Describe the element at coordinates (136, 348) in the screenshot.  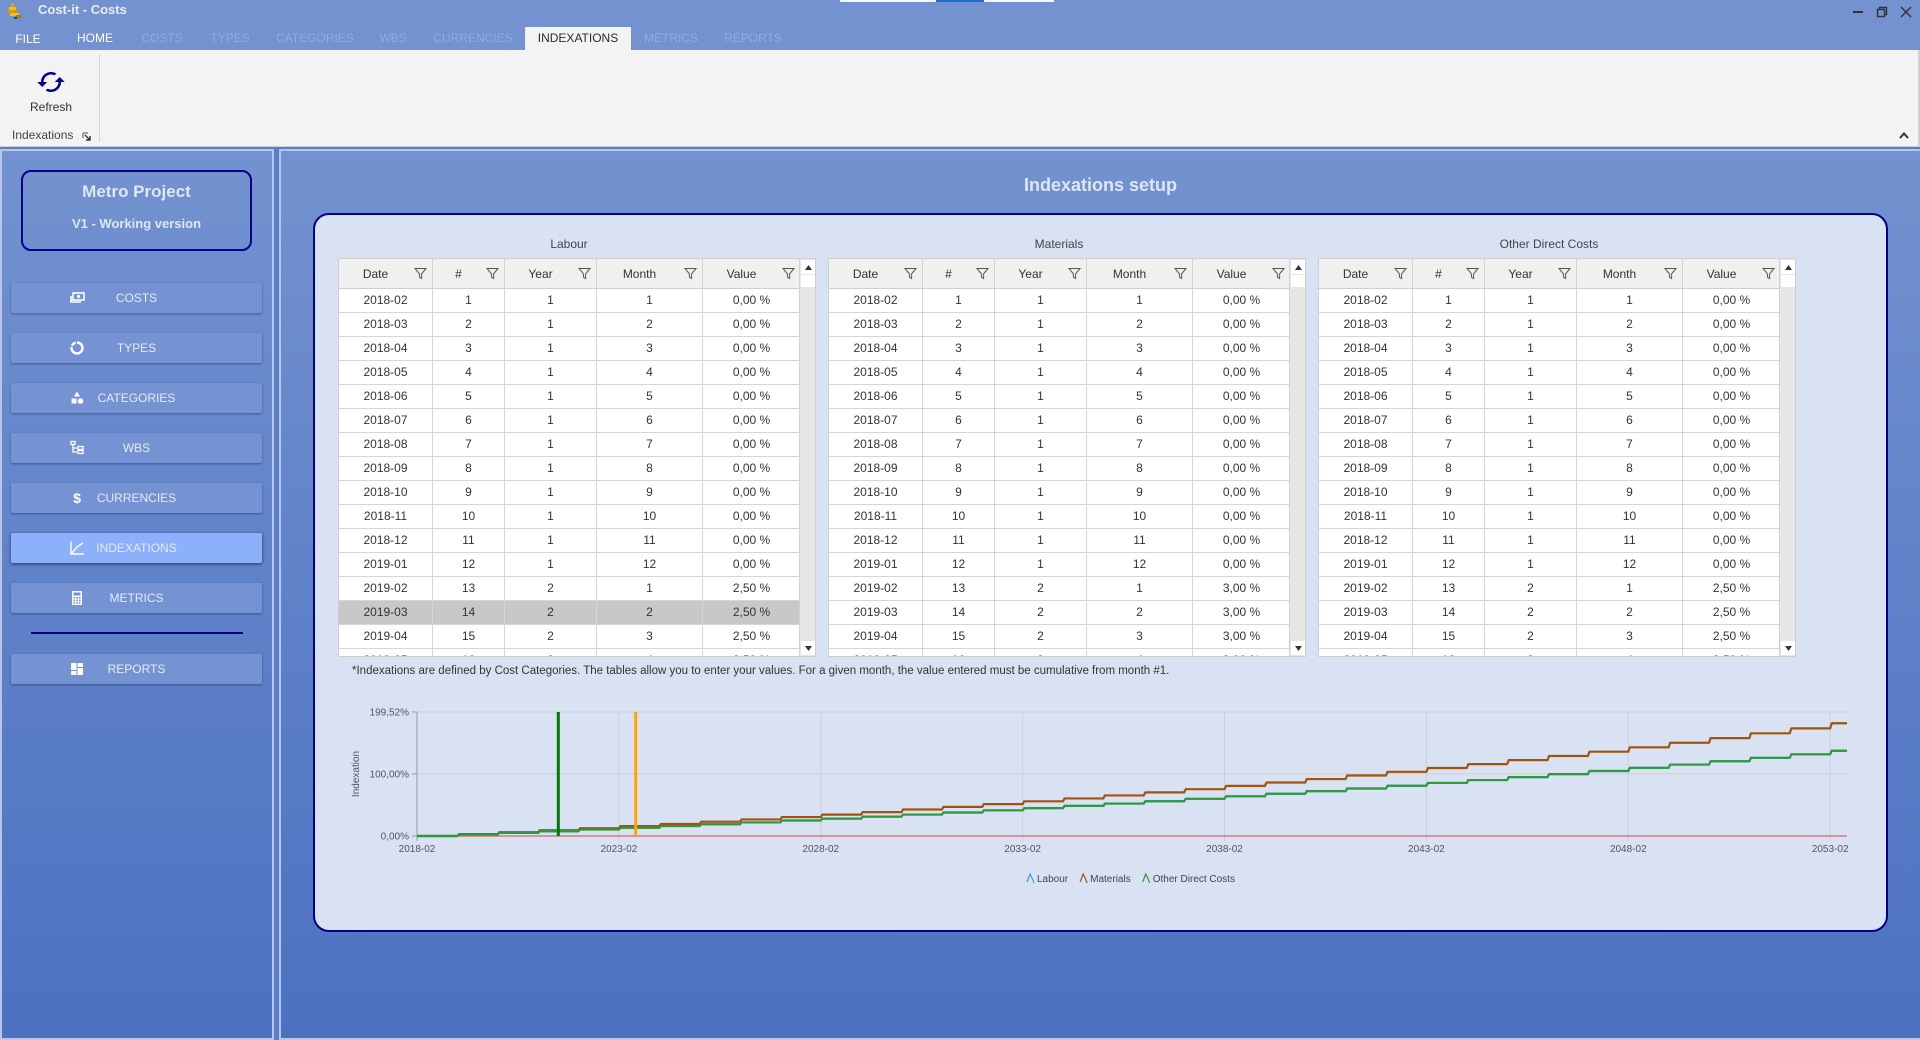
I see `sidebar-item-types: TYPES` at that location.